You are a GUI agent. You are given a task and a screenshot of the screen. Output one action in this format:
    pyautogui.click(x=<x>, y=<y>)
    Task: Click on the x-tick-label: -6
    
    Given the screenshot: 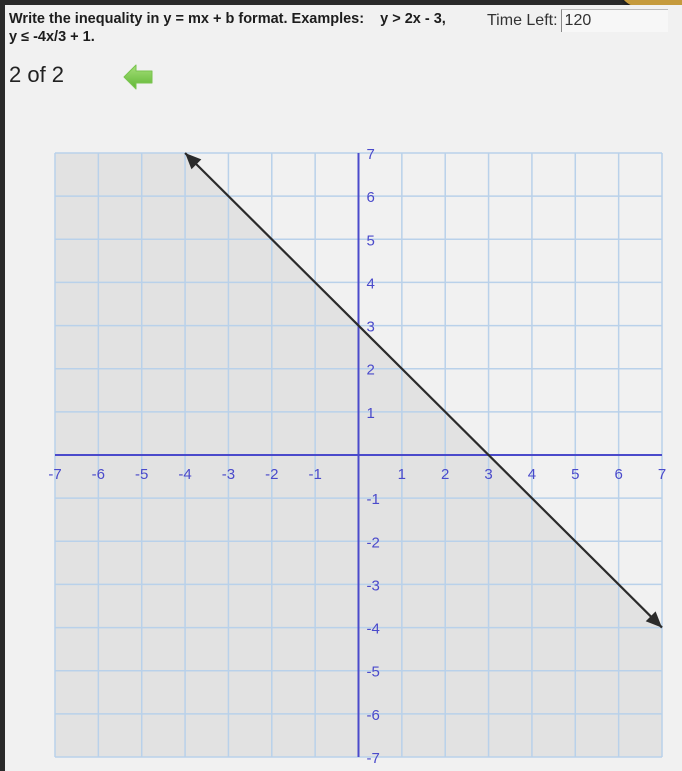 What is the action you would take?
    pyautogui.click(x=98, y=474)
    